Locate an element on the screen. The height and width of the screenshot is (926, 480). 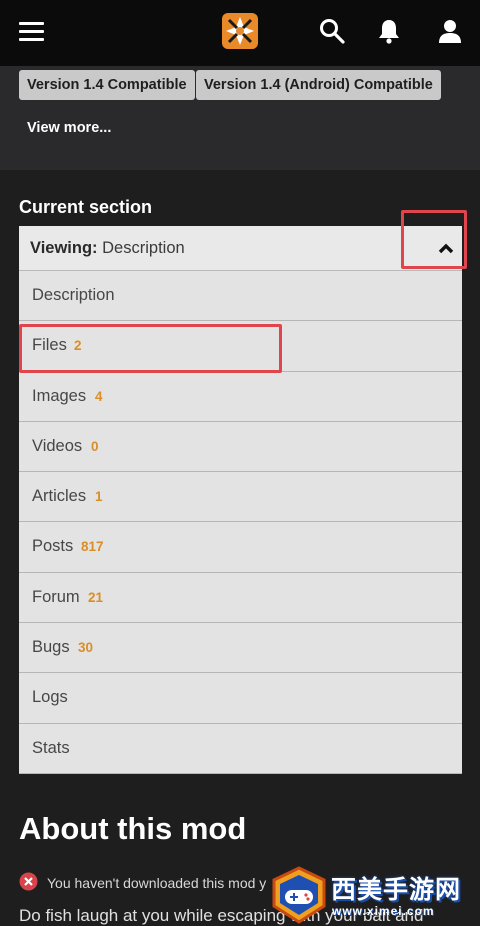
viewing-label: Viewing: Description is located at coordinates (107, 248).